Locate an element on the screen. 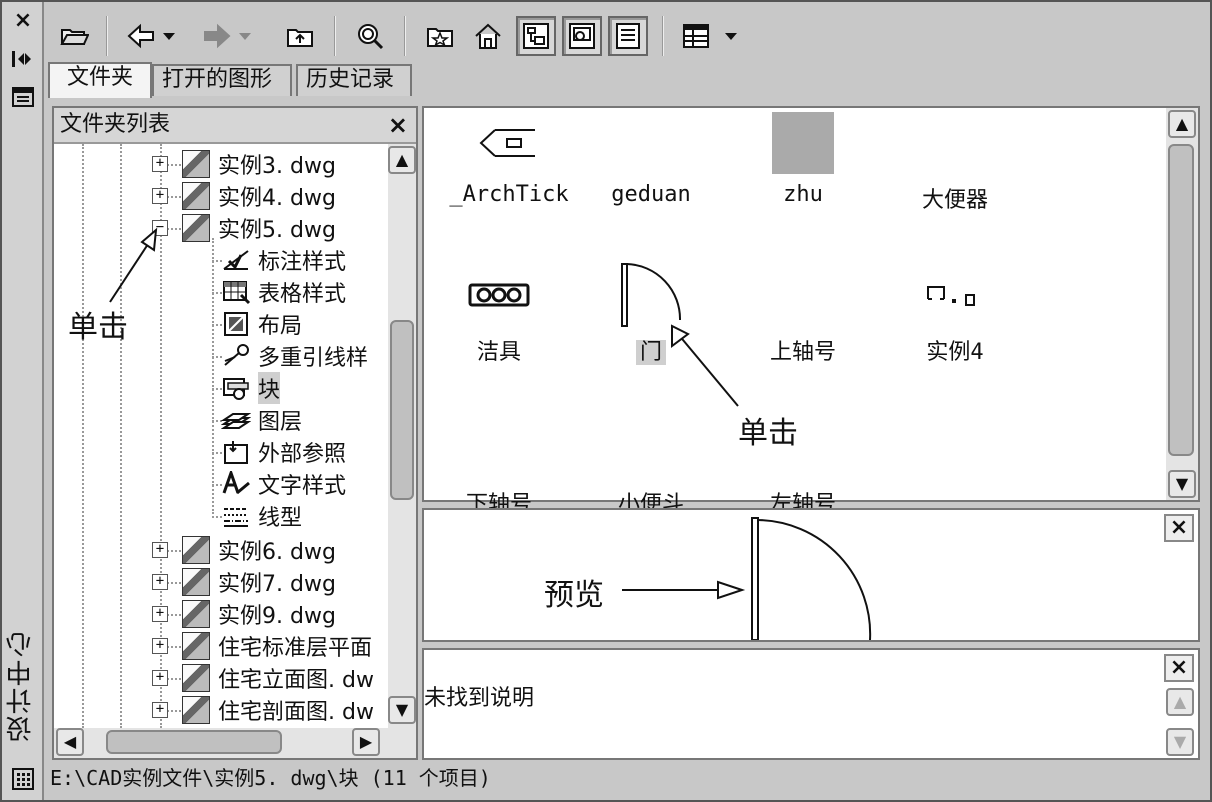  block-item: 上轴号 is located at coordinates (803, 315).